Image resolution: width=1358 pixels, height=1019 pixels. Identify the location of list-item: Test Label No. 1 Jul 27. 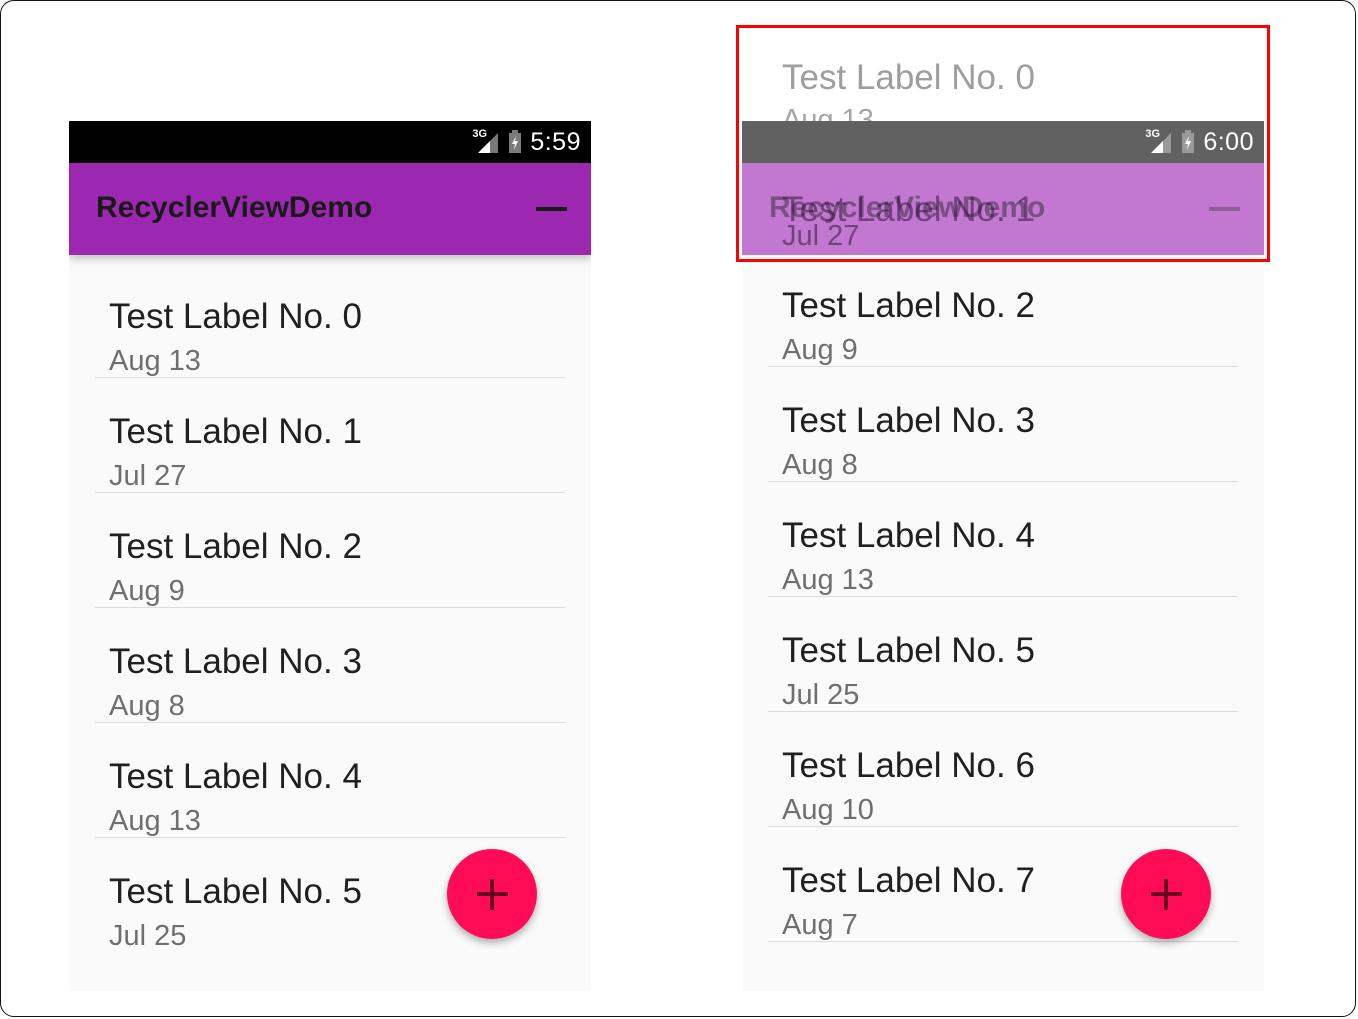
(330, 435).